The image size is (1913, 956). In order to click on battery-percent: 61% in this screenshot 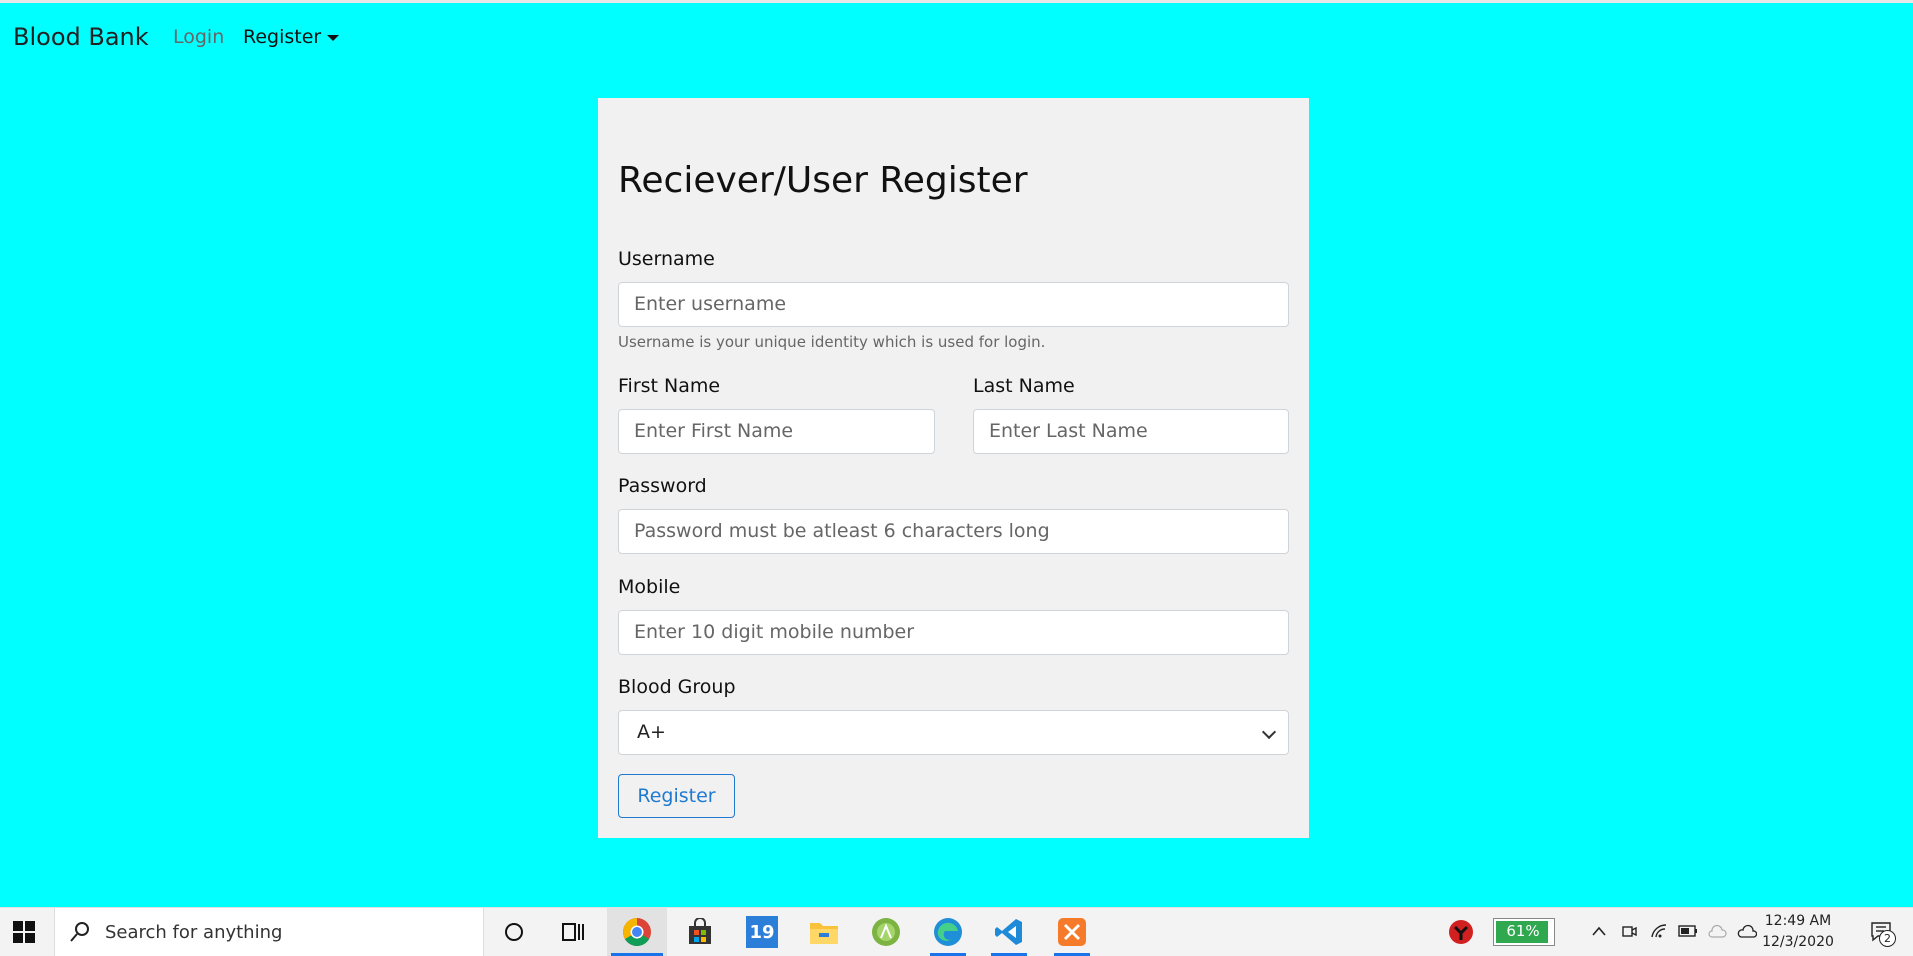, I will do `click(1523, 931)`.